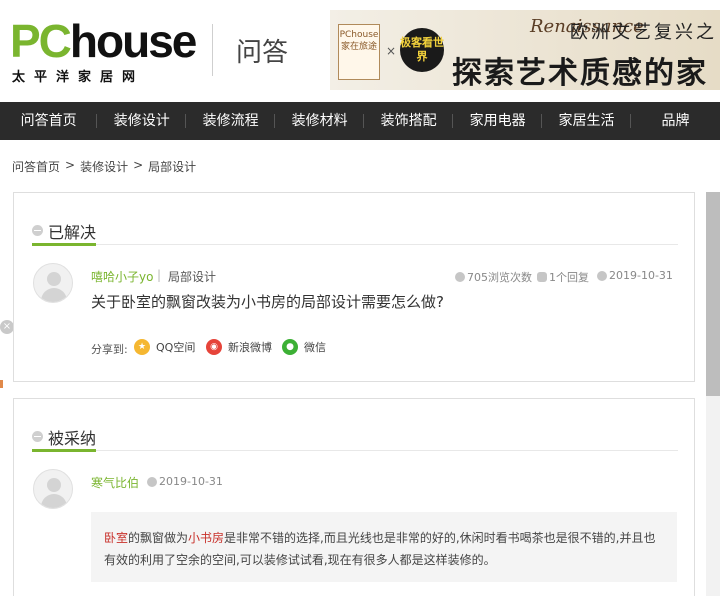 The height and width of the screenshot is (596, 720). I want to click on share-weibo-button: ◉ 新浪微博, so click(239, 347).